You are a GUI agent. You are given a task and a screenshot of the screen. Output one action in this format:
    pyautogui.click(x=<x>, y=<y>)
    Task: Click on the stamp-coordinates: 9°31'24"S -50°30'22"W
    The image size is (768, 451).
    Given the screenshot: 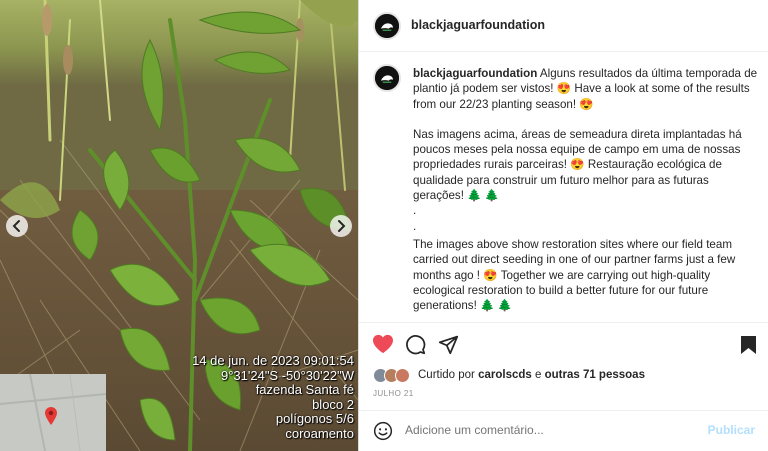 What is the action you would take?
    pyautogui.click(x=287, y=375)
    